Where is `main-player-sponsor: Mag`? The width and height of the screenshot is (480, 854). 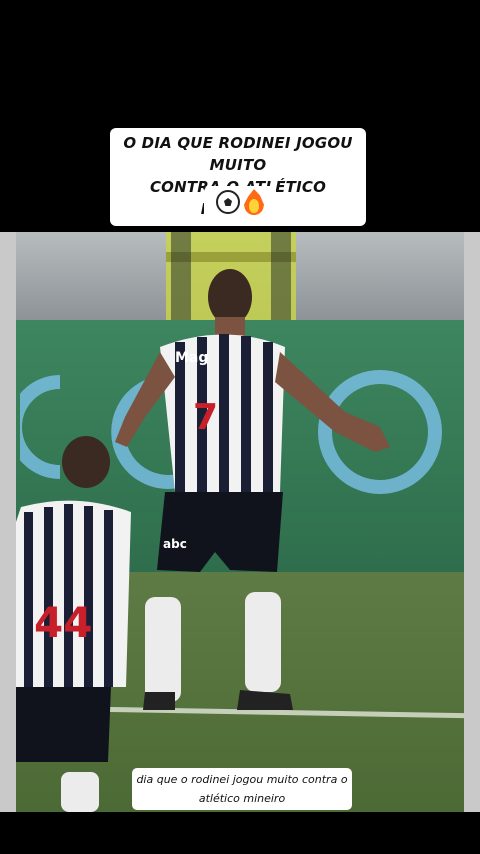 main-player-sponsor: Mag is located at coordinates (191, 358).